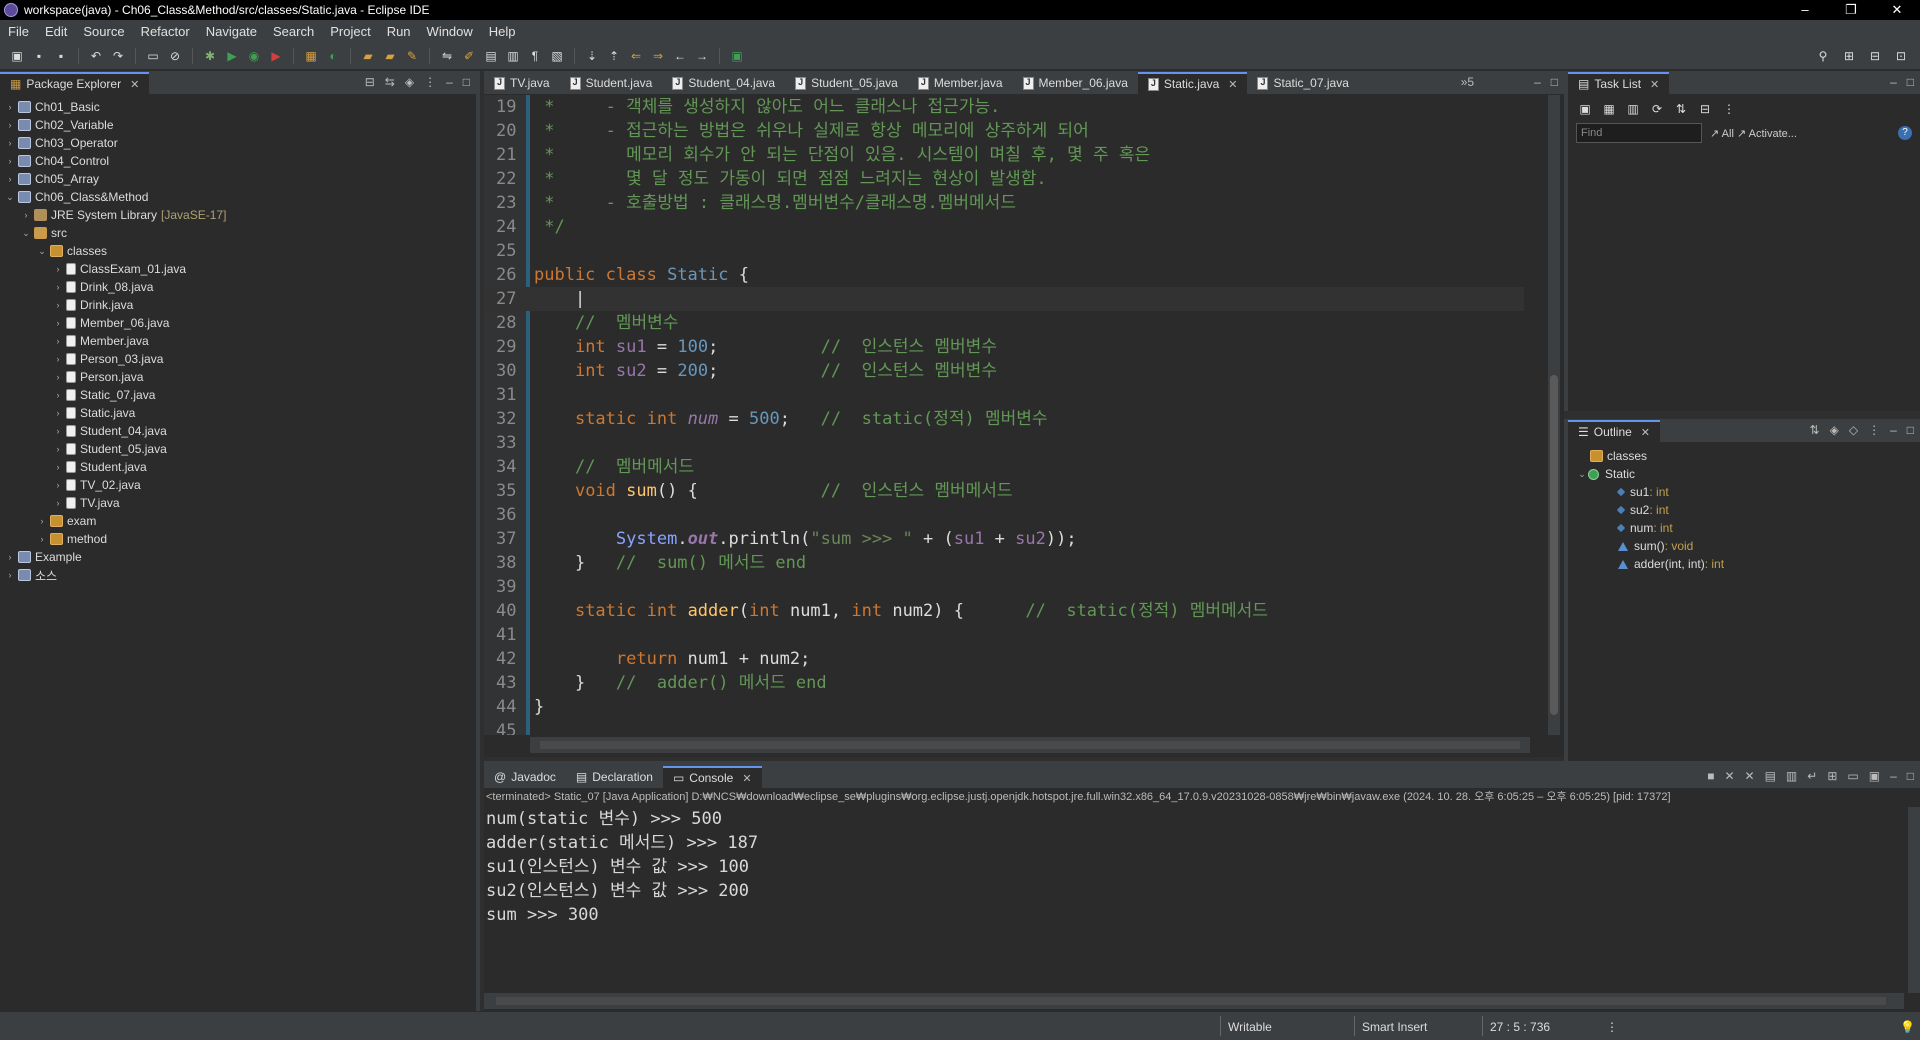 The width and height of the screenshot is (1920, 1040). I want to click on code-line: 43 } // adder() 메서드 end, so click(1004, 683).